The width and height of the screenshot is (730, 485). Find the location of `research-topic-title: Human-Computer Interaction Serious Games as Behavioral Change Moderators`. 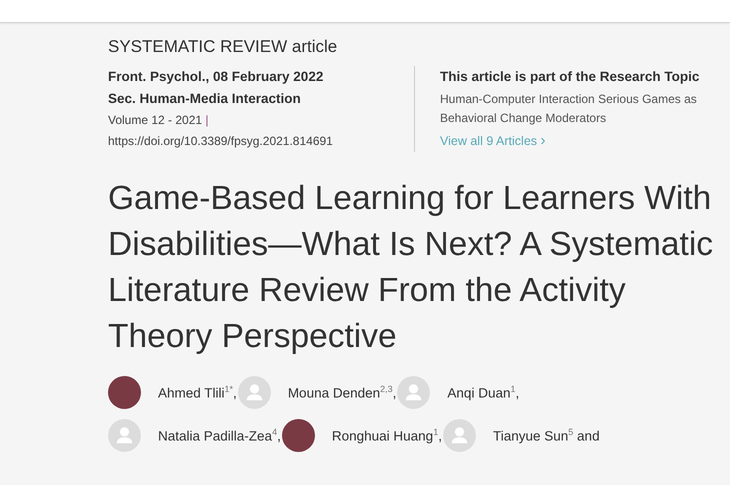

research-topic-title: Human-Computer Interaction Serious Games as Behavioral Change Moderators is located at coordinates (585, 109).